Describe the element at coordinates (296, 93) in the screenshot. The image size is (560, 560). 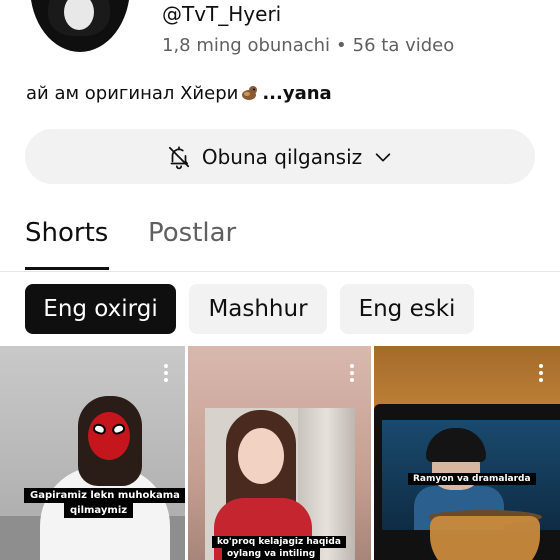
I see `description-more-link: ...yana` at that location.